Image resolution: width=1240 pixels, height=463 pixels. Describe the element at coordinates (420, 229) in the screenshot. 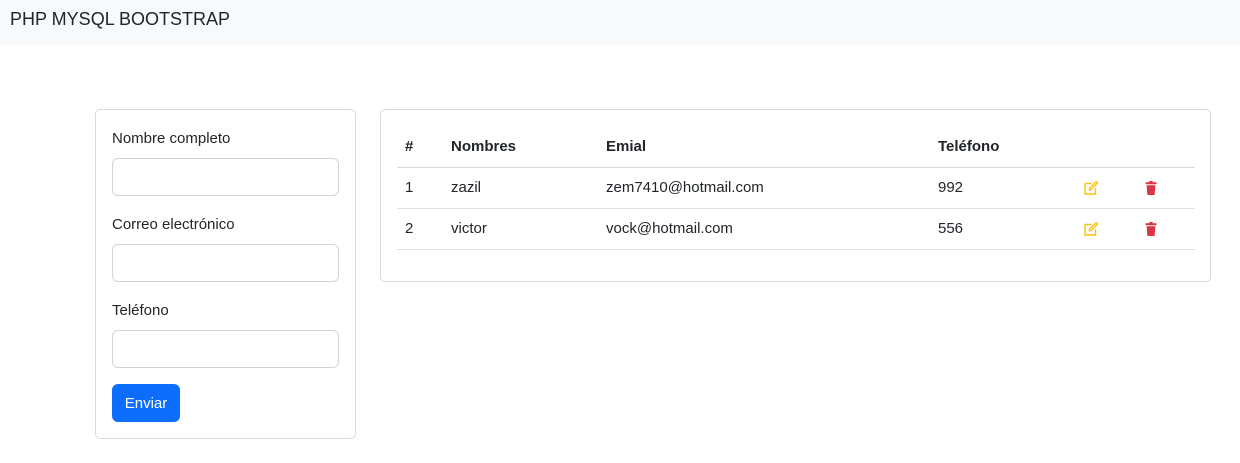

I see `row-number: 2` at that location.